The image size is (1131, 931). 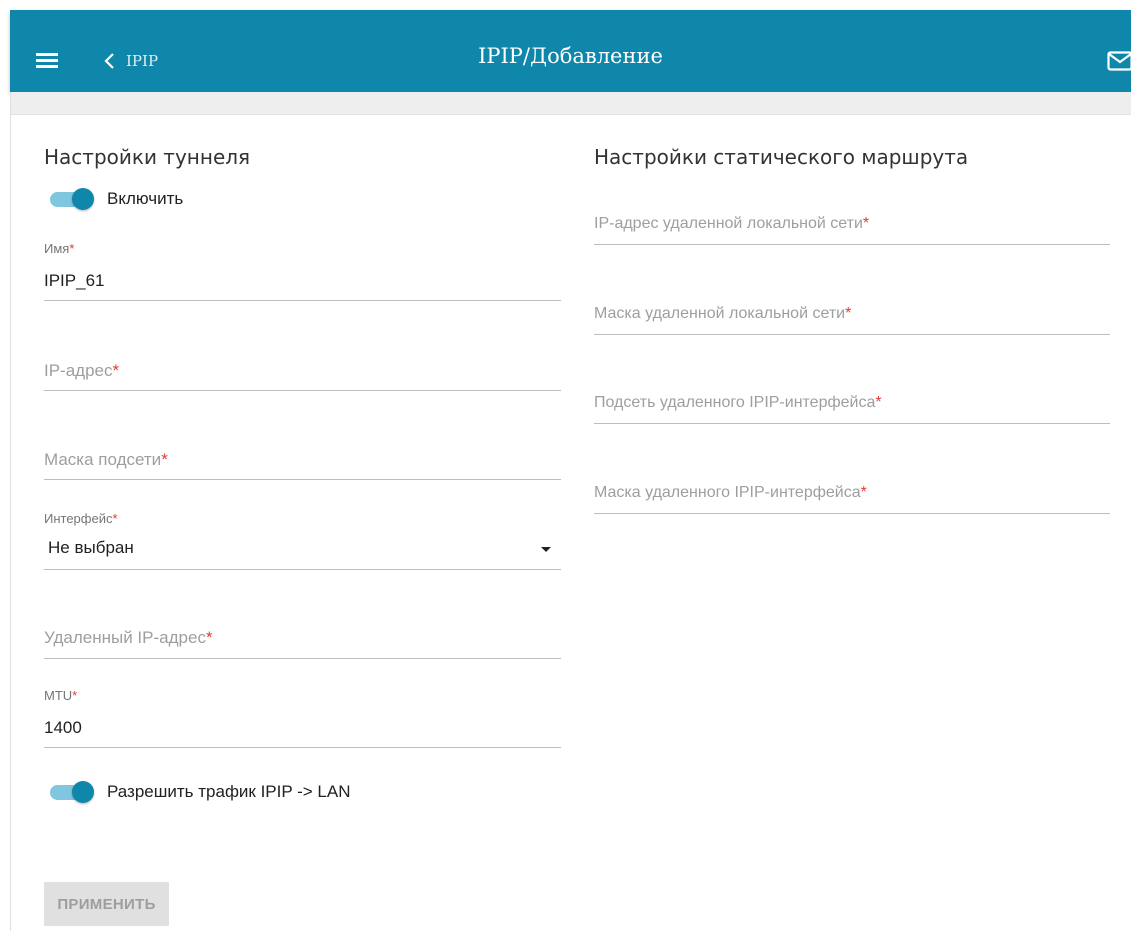 What do you see at coordinates (128, 637) in the screenshot?
I see `remote-ip-placeholder: Удаленный IP-адрес*` at bounding box center [128, 637].